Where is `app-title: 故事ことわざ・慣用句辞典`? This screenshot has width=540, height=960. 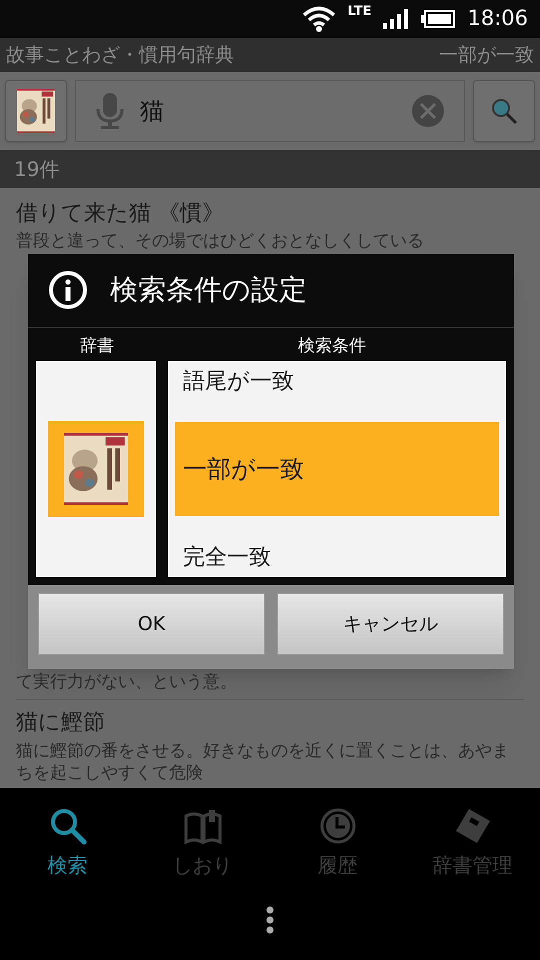
app-title: 故事ことわざ・慣用句辞典 is located at coordinates (120, 55).